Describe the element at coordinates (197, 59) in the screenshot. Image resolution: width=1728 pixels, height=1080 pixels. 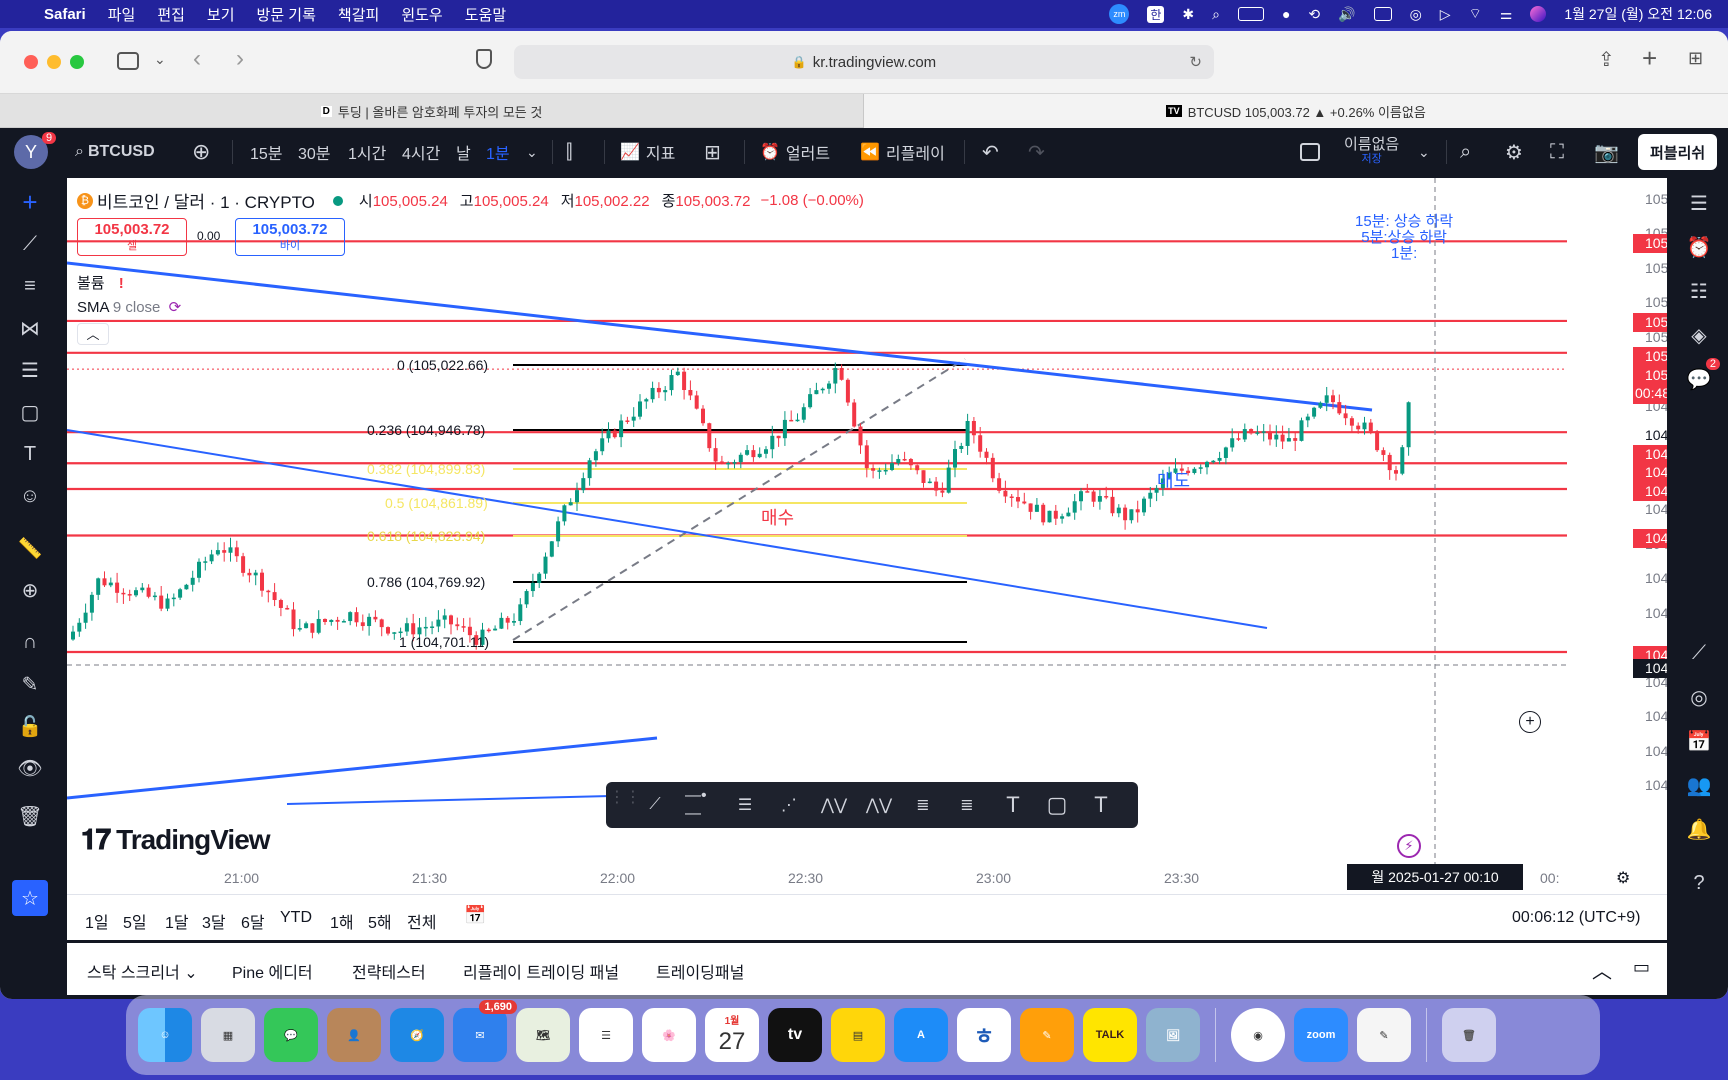
I see `back-icon: ‹` at that location.